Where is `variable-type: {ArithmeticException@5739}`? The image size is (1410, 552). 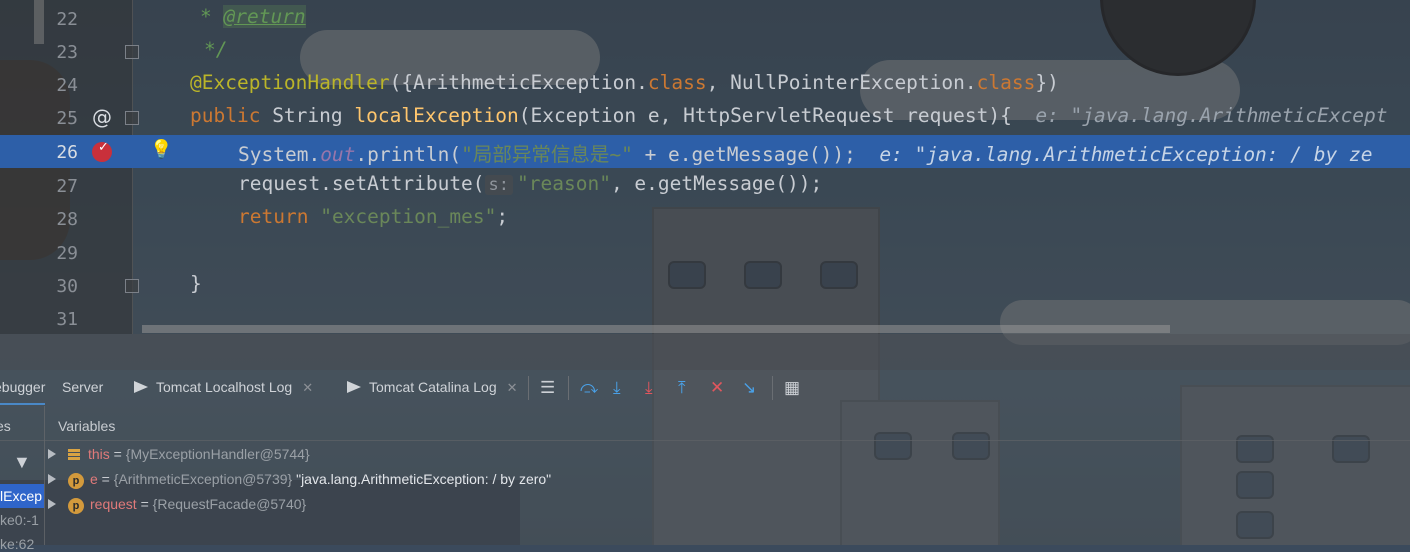
variable-type: {ArithmeticException@5739} is located at coordinates (203, 479).